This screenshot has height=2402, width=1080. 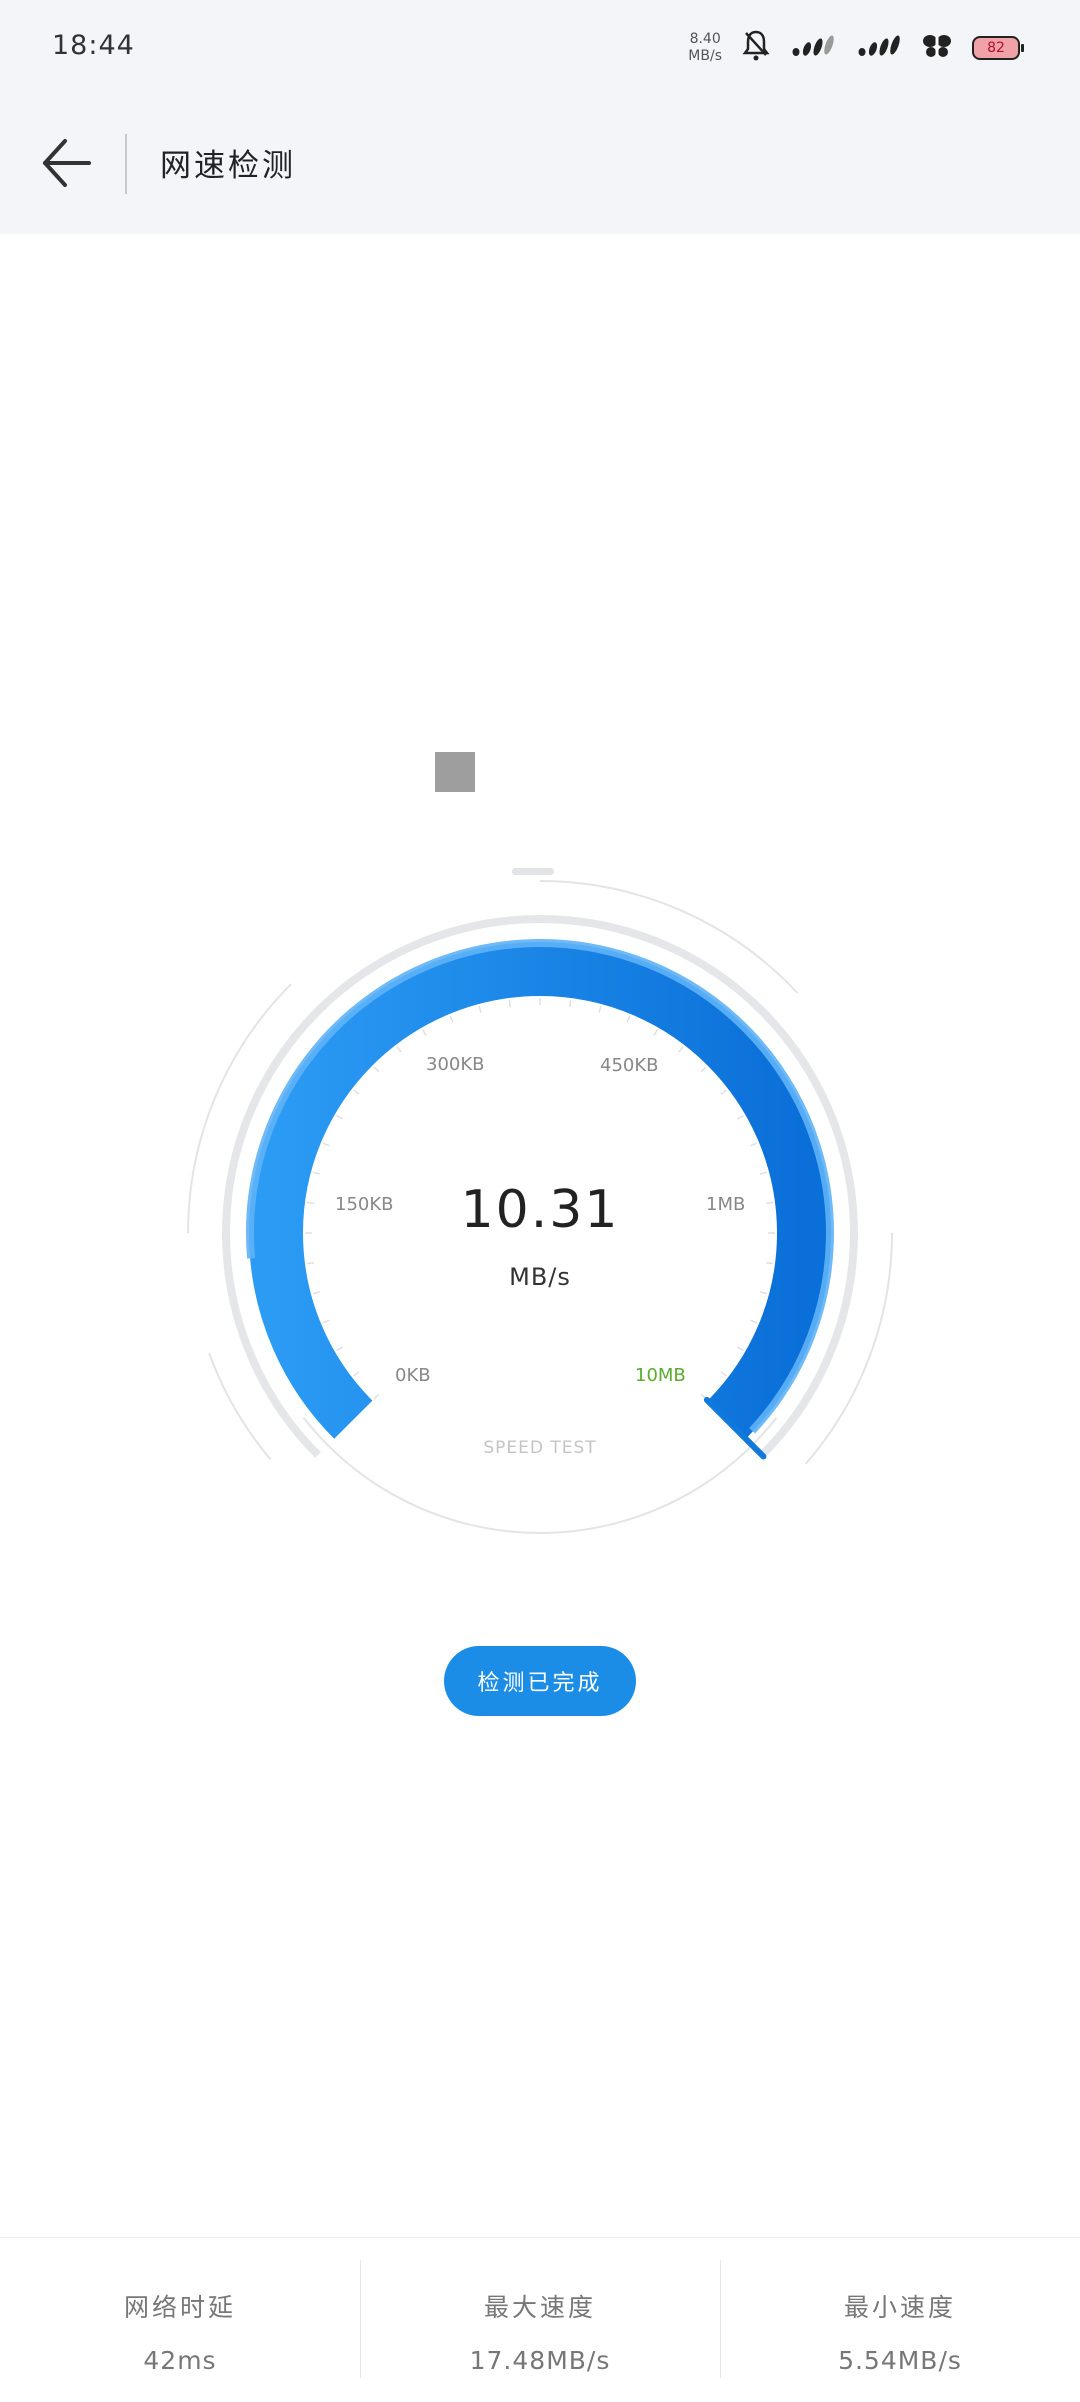 What do you see at coordinates (540, 1681) in the screenshot?
I see `test-complete-button: 检测已完成` at bounding box center [540, 1681].